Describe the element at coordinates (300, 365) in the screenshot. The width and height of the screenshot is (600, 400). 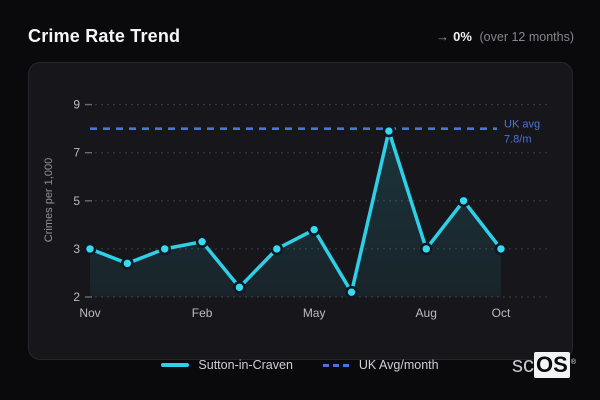
I see `chart-legend: Sutton-in-Craven UK Avg/month` at that location.